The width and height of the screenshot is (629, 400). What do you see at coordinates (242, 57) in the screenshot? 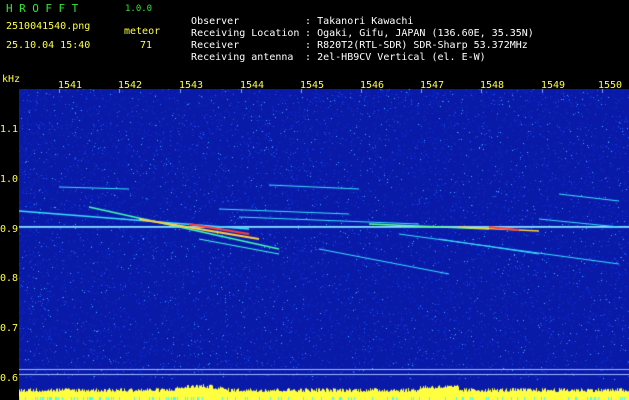
I see `info-label: Receiving antenna` at bounding box center [242, 57].